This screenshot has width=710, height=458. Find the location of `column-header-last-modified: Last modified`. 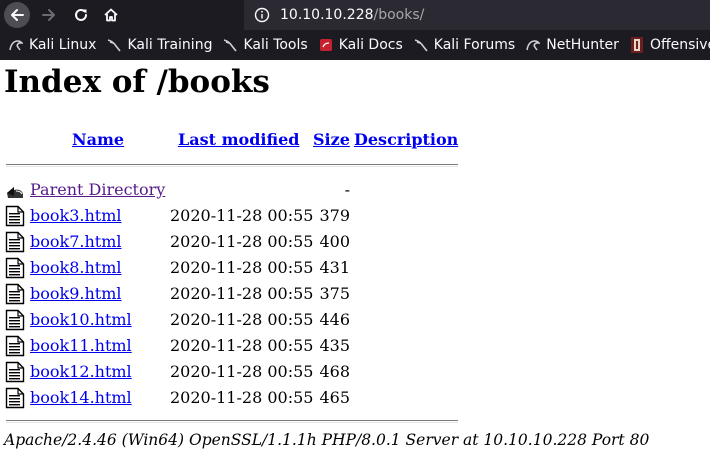

column-header-last-modified: Last modified is located at coordinates (238, 139).